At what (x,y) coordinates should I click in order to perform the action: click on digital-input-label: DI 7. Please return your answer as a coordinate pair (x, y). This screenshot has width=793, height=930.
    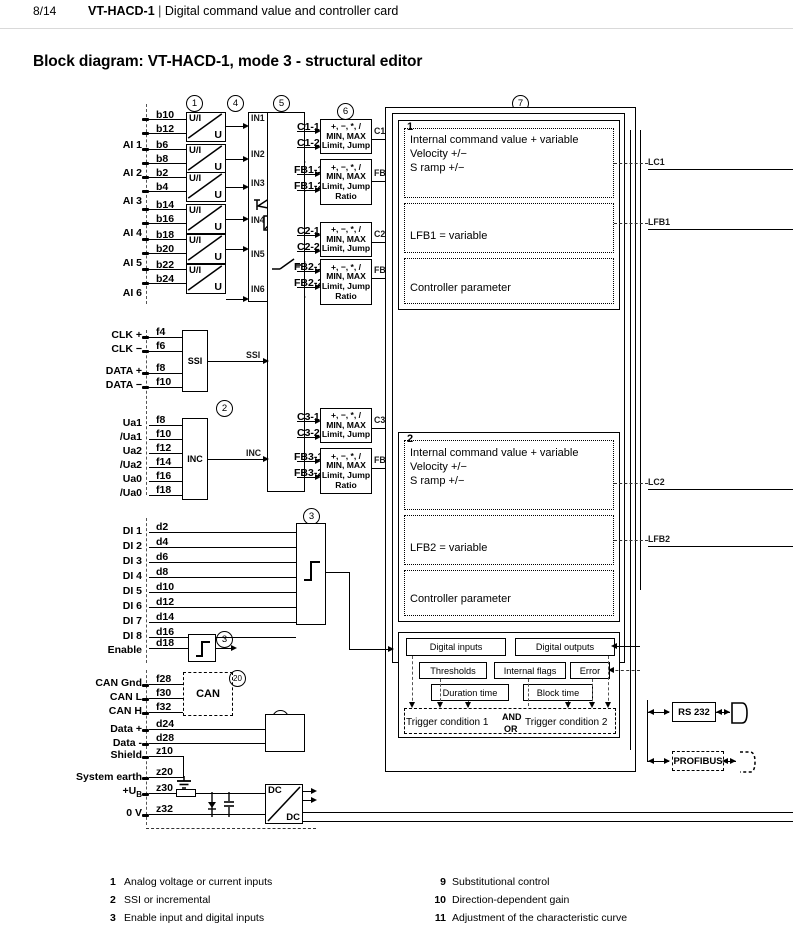
    Looking at the image, I should click on (132, 621).